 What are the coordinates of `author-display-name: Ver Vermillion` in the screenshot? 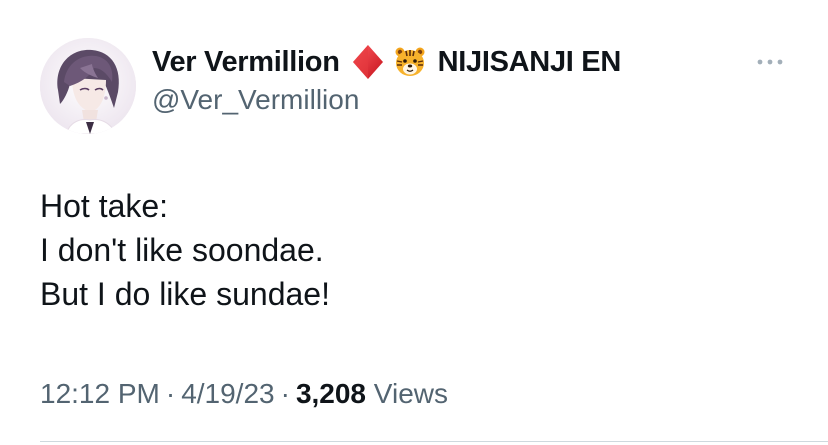 It's located at (246, 62).